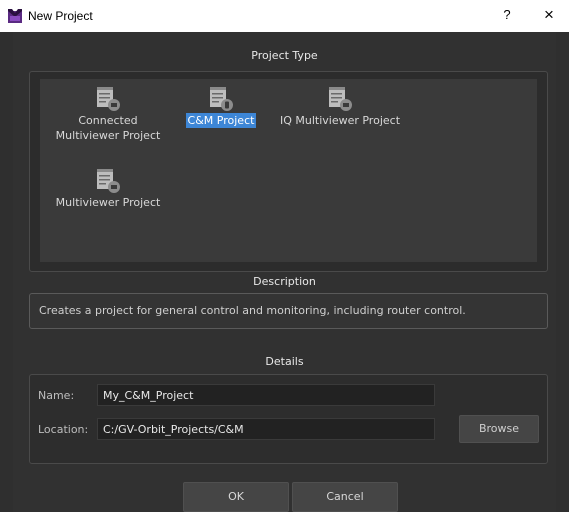  What do you see at coordinates (63, 429) in the screenshot?
I see `location-label: Location:` at bounding box center [63, 429].